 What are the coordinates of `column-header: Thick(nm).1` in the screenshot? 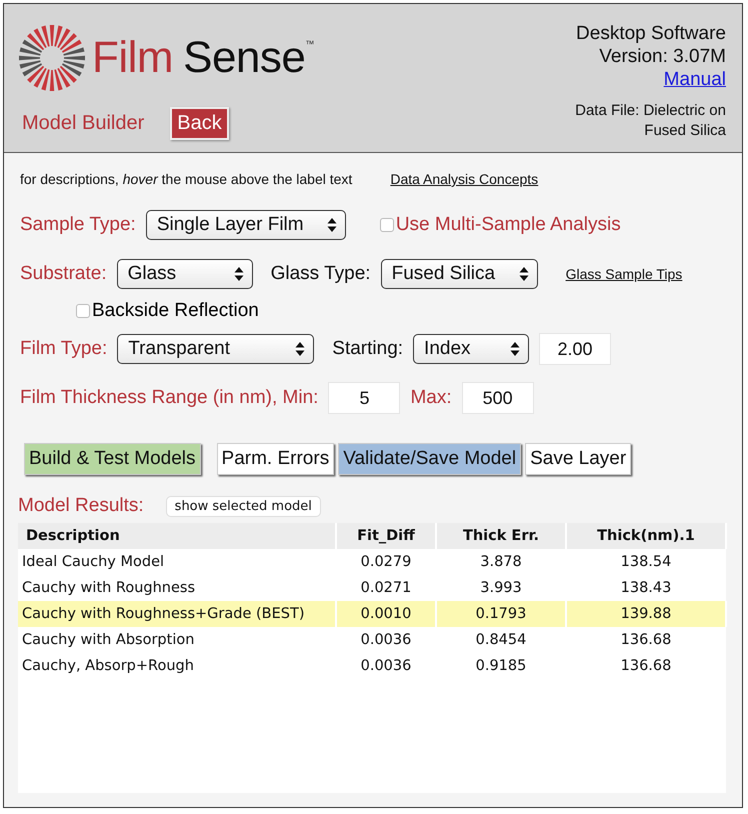 It's located at (647, 536).